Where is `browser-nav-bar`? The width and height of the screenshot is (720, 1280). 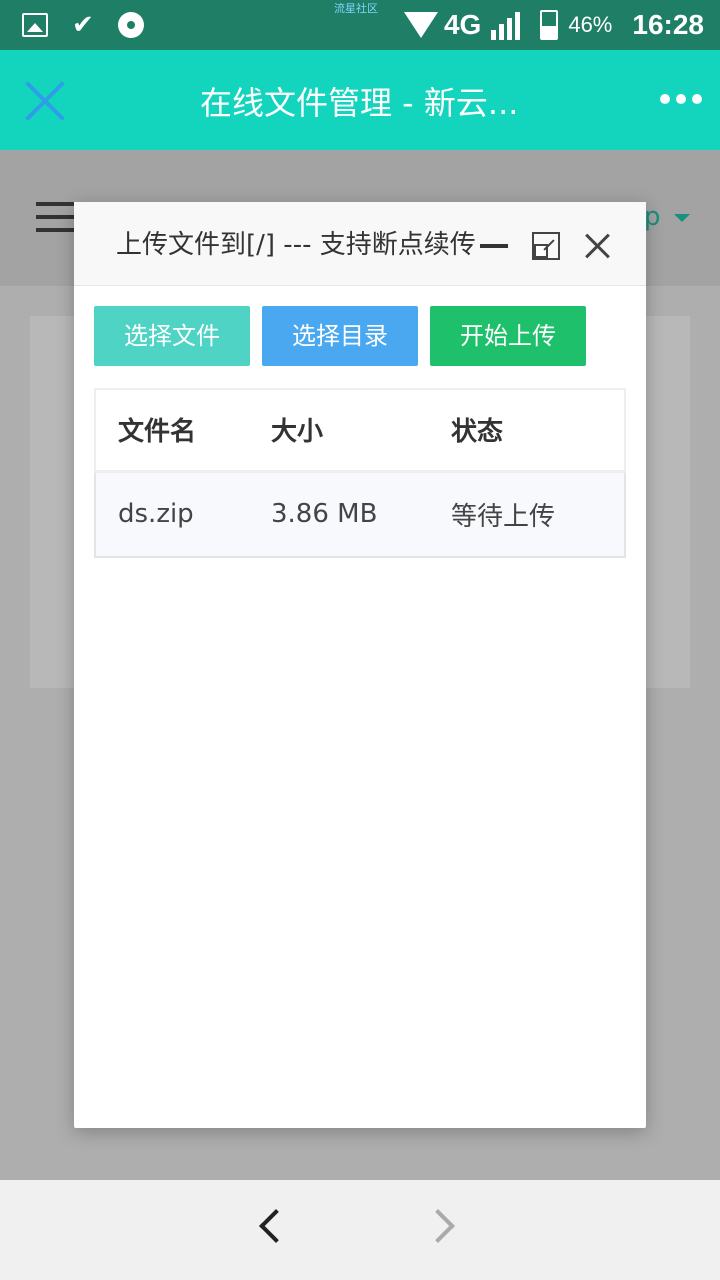 browser-nav-bar is located at coordinates (360, 1230).